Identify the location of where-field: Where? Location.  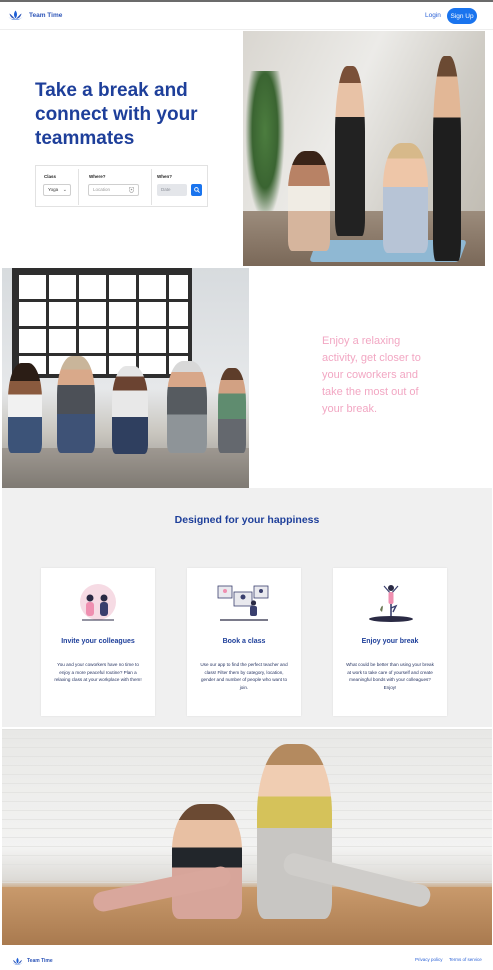
(115, 186).